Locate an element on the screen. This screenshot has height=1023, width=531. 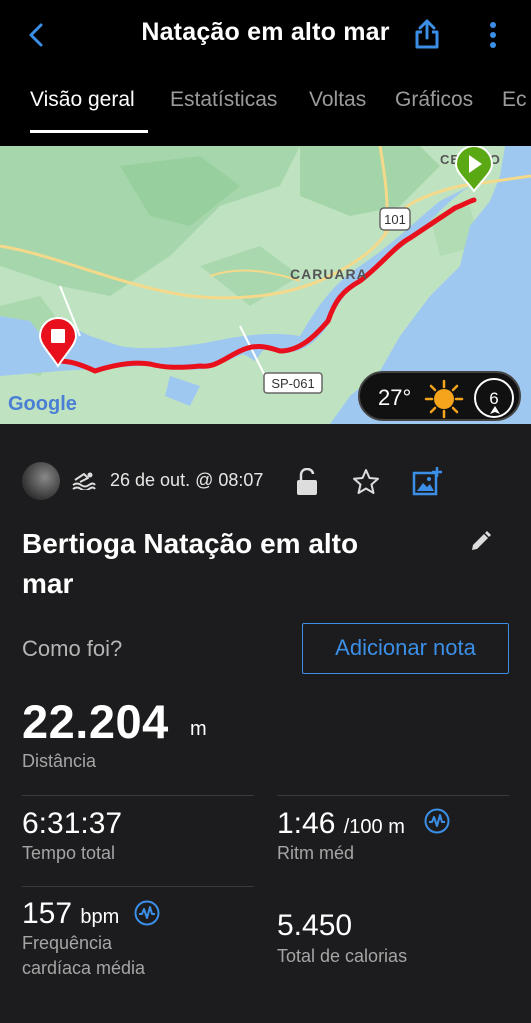
avg-pace-label: Ritm méd is located at coordinates (316, 853).